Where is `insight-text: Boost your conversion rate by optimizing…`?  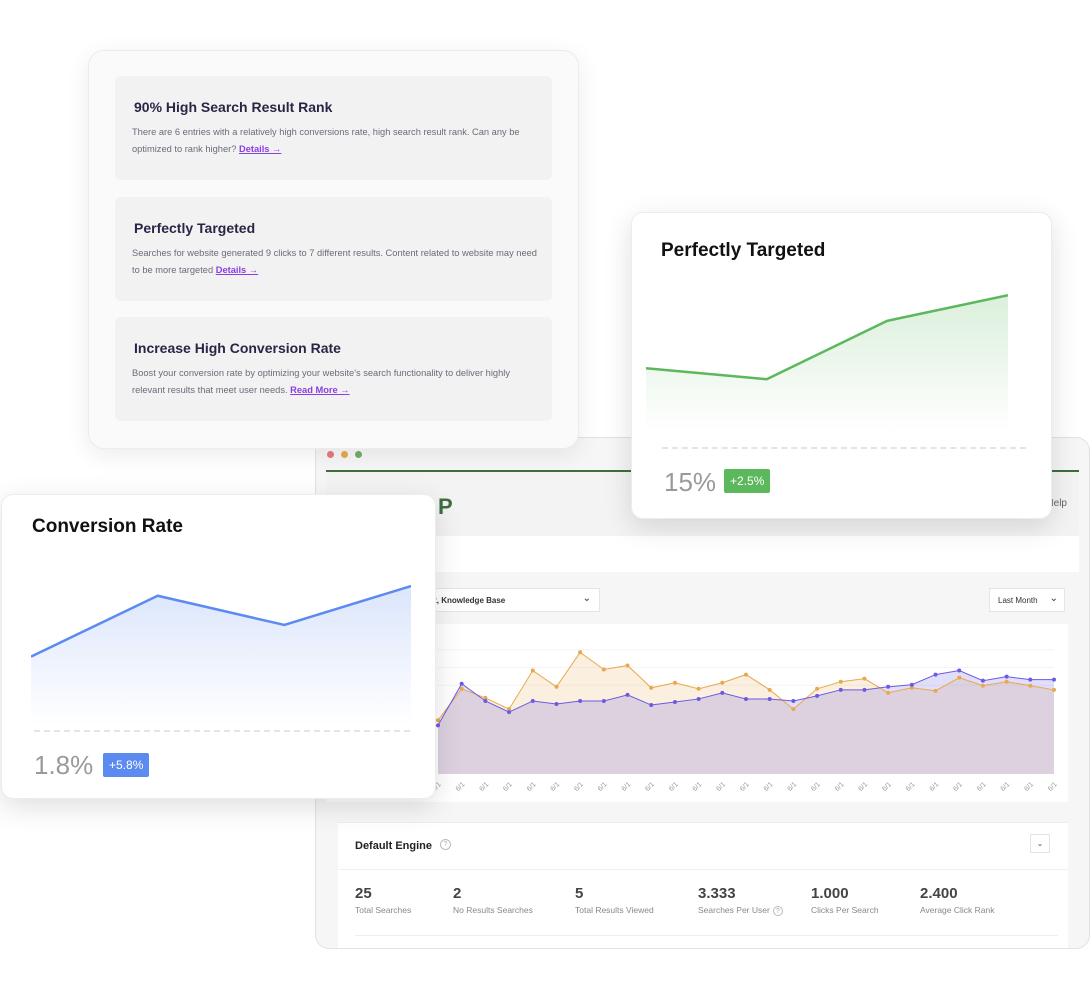 insight-text: Boost your conversion rate by optimizing… is located at coordinates (321, 381).